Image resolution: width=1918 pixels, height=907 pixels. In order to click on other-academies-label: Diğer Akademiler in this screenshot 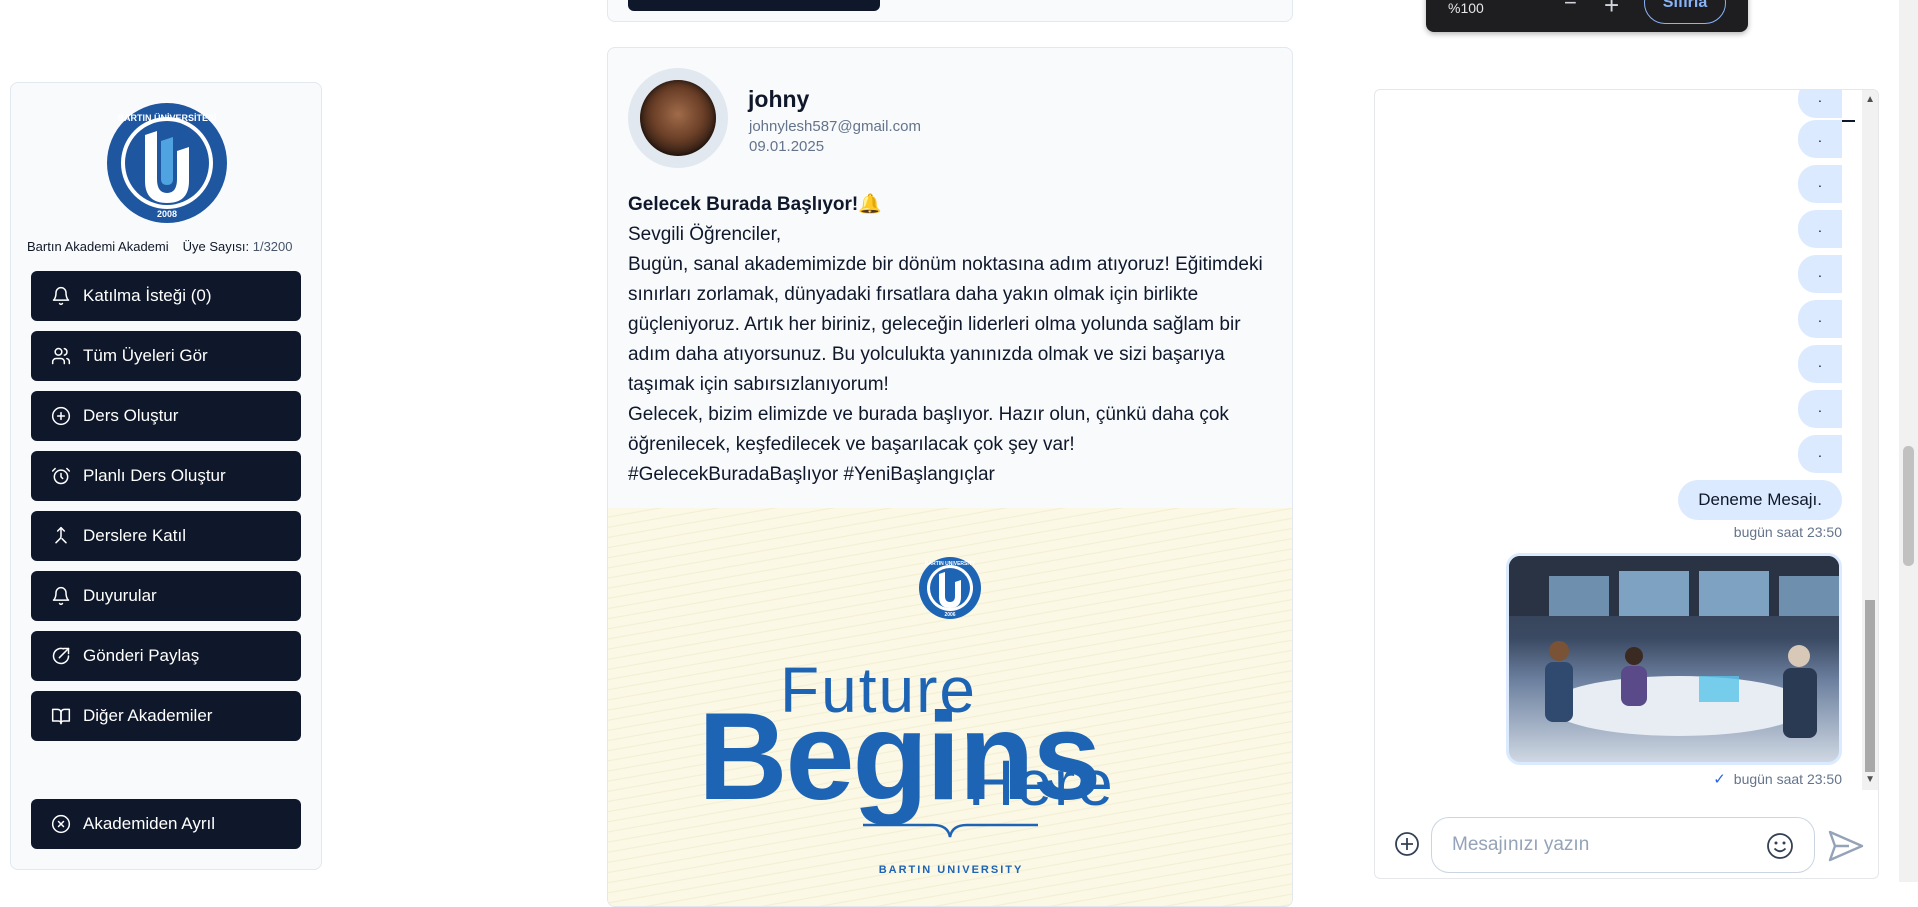, I will do `click(148, 715)`.